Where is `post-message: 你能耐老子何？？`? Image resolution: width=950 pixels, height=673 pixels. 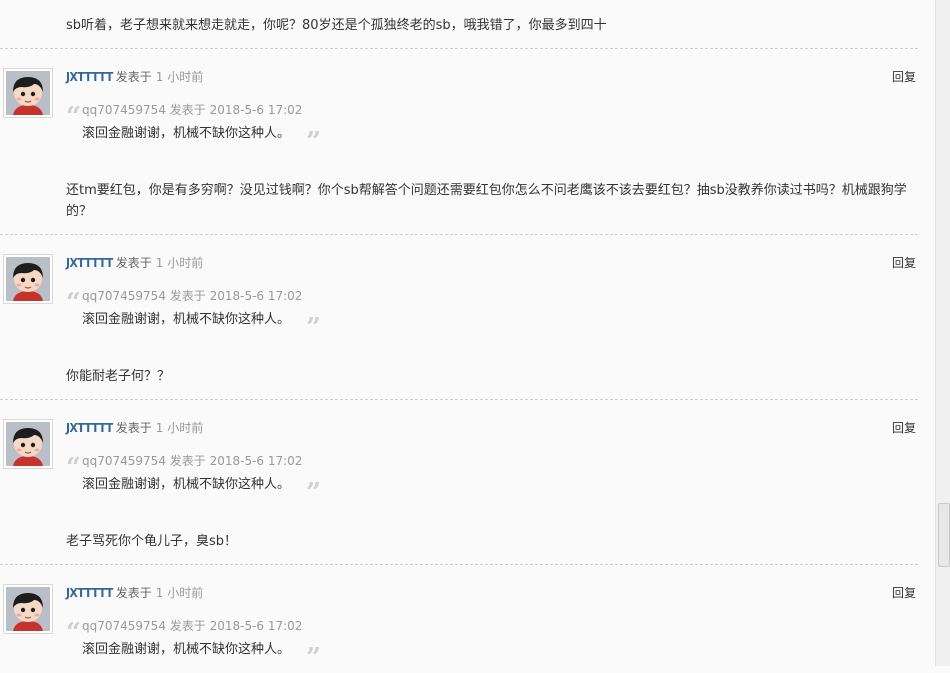
post-message: 你能耐老子何？？ is located at coordinates (118, 376).